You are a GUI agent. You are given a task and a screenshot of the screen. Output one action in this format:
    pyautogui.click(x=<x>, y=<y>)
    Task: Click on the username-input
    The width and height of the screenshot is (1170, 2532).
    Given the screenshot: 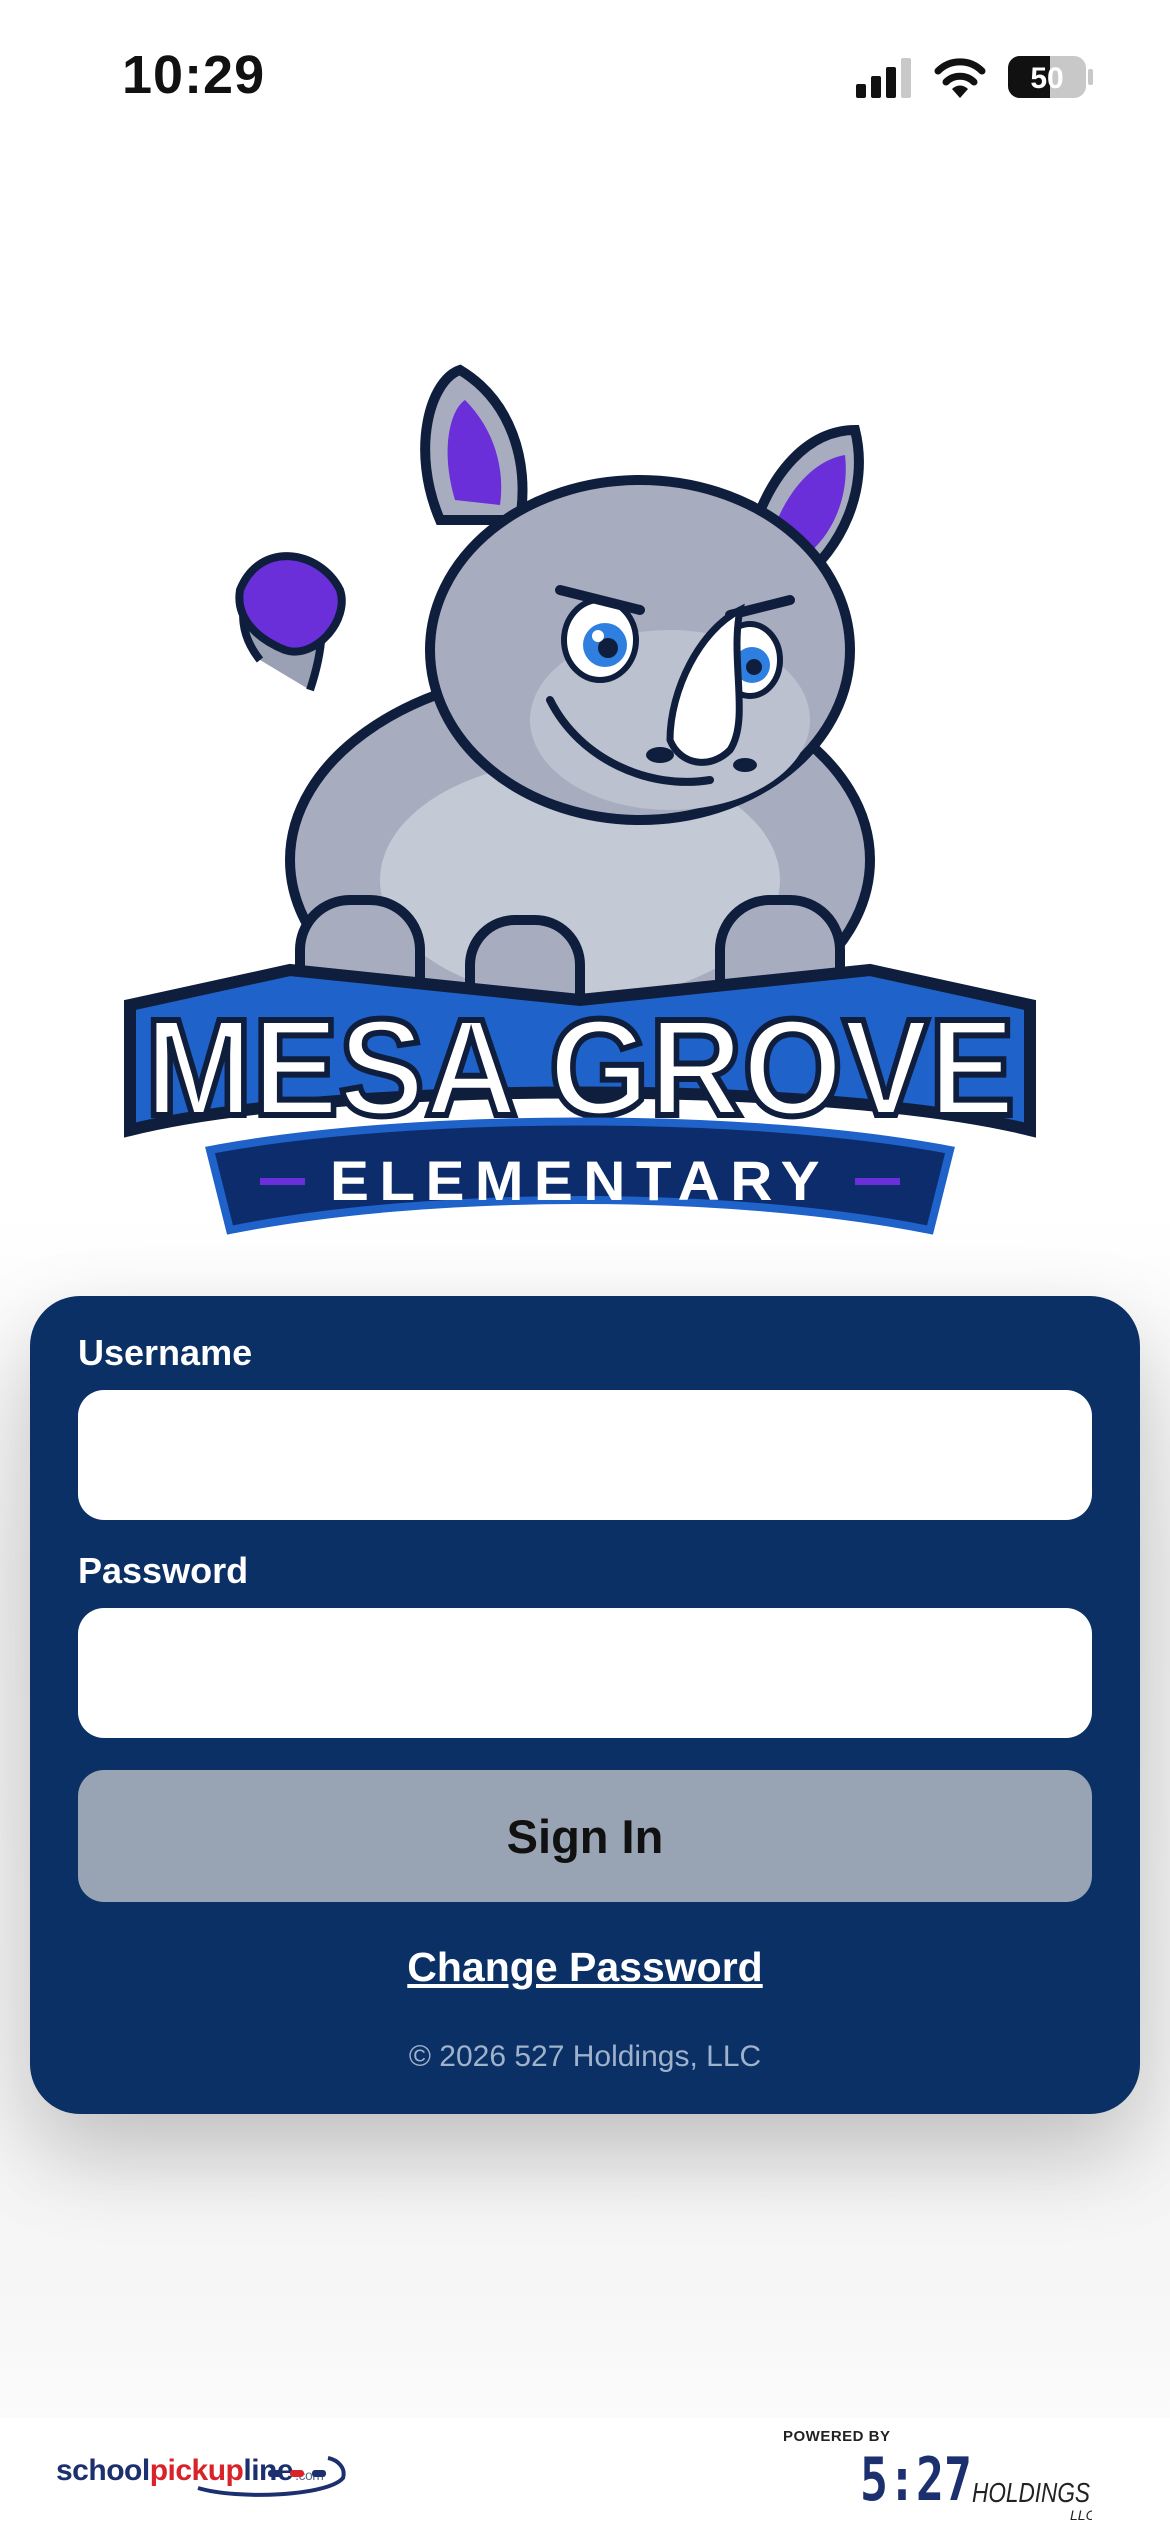 What is the action you would take?
    pyautogui.click(x=585, y=1455)
    